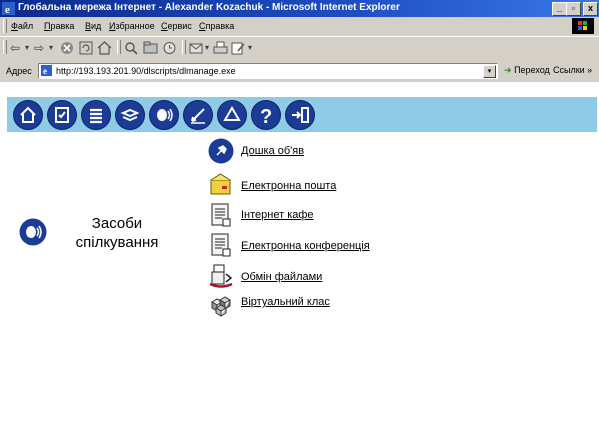 The image size is (599, 437). What do you see at coordinates (117, 233) in the screenshot?
I see `section-title: Засоби спілкування` at bounding box center [117, 233].